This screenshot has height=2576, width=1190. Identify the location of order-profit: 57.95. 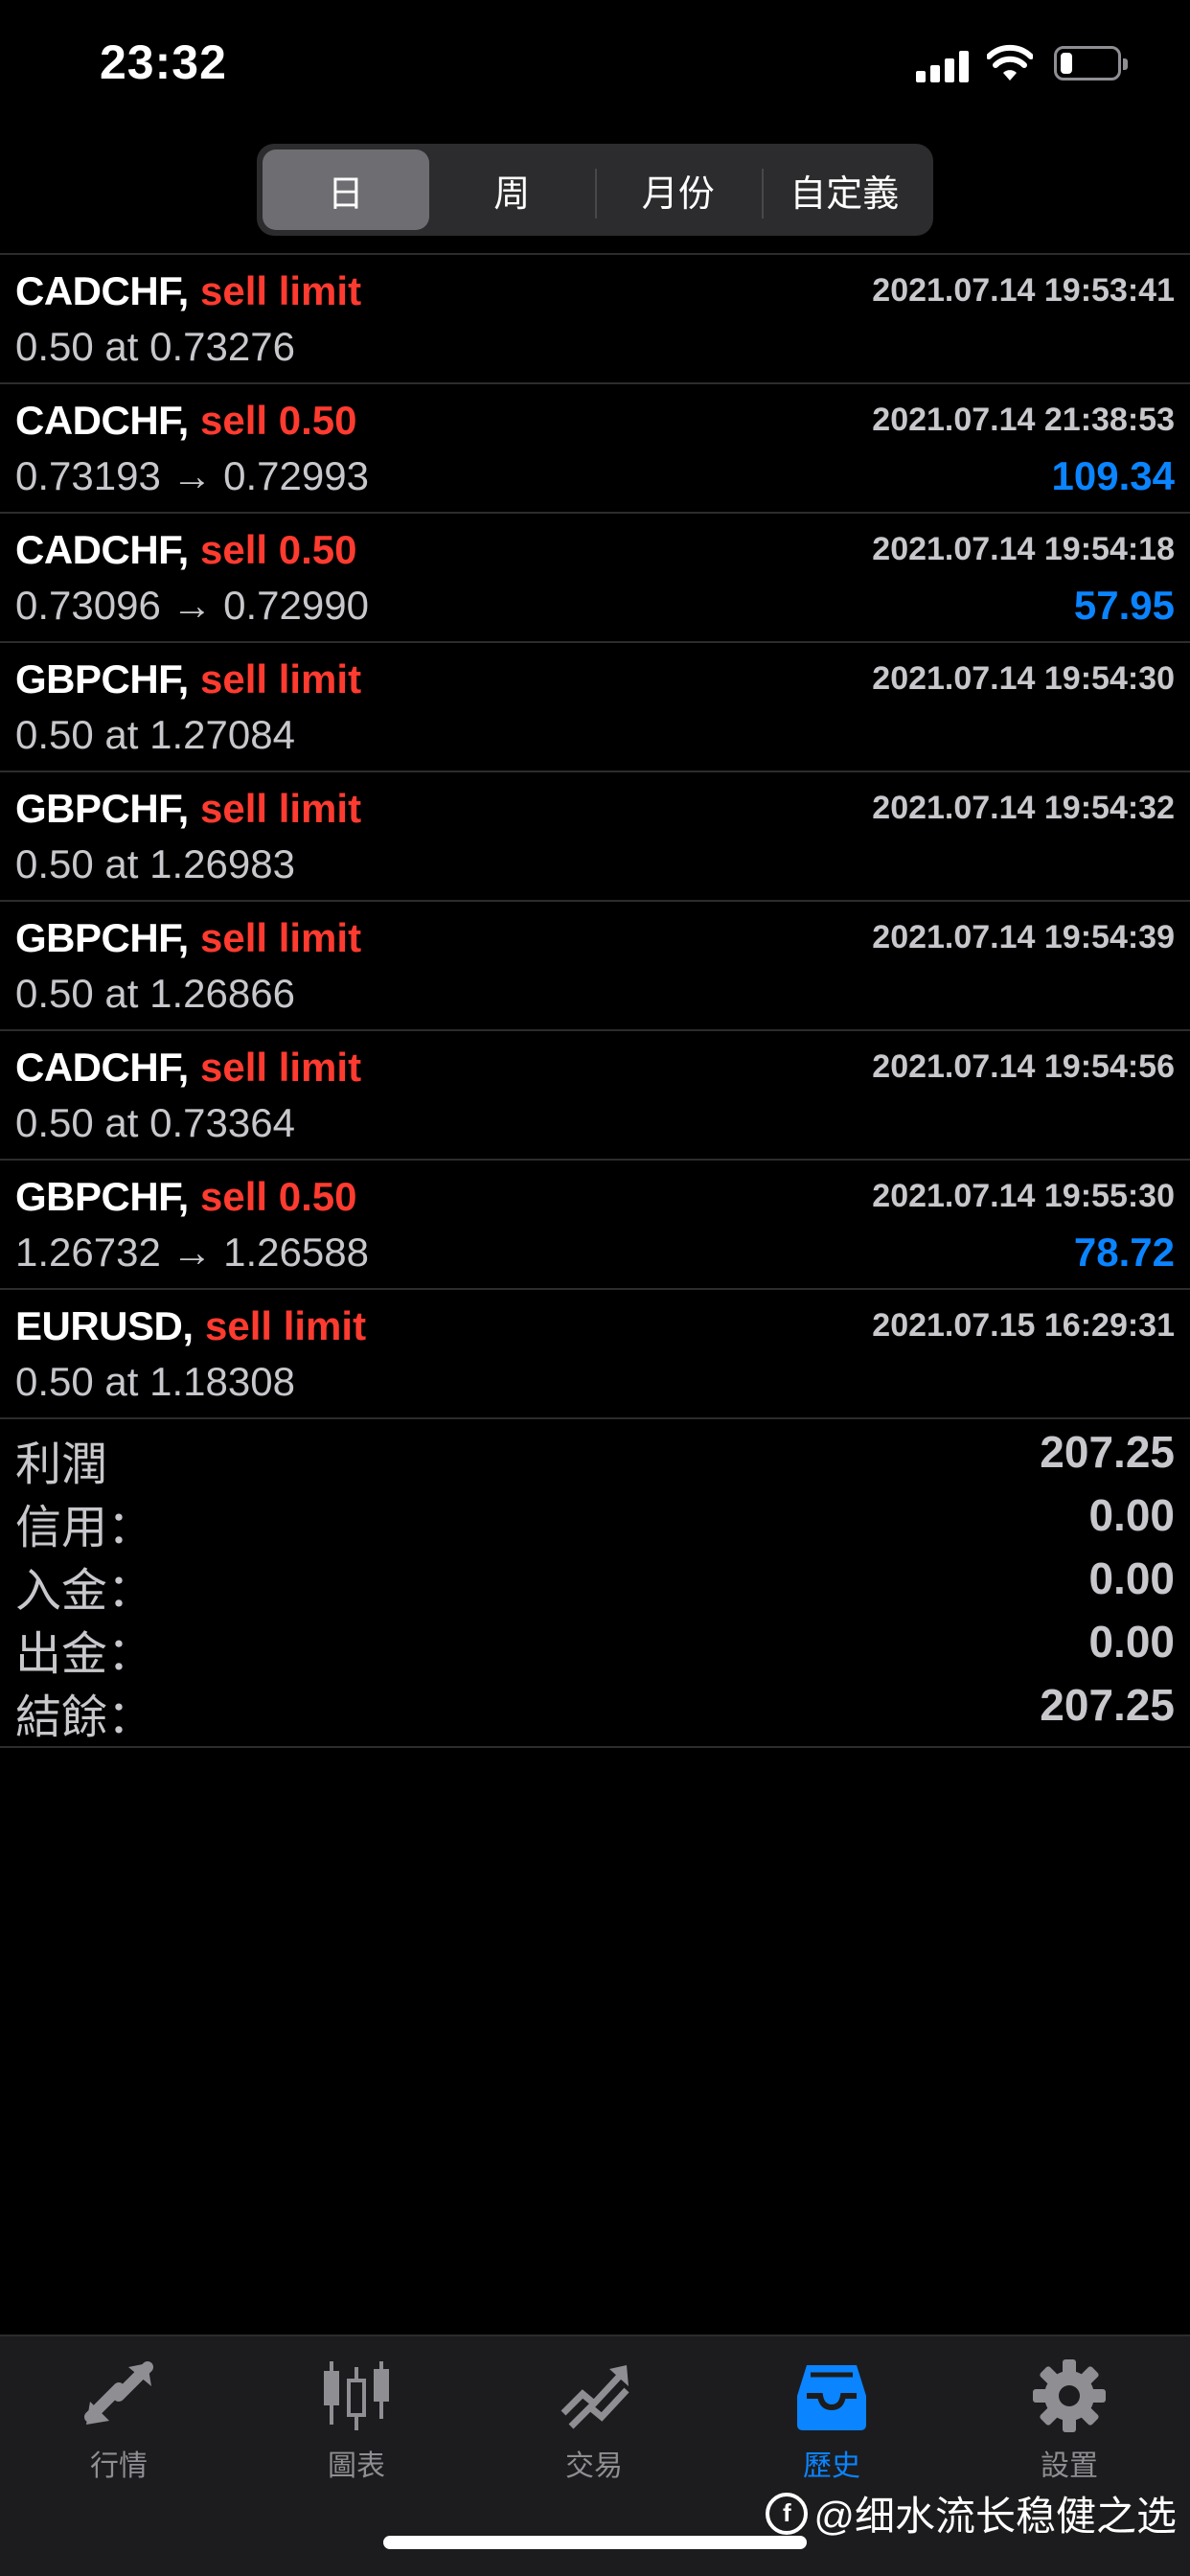
(1124, 605).